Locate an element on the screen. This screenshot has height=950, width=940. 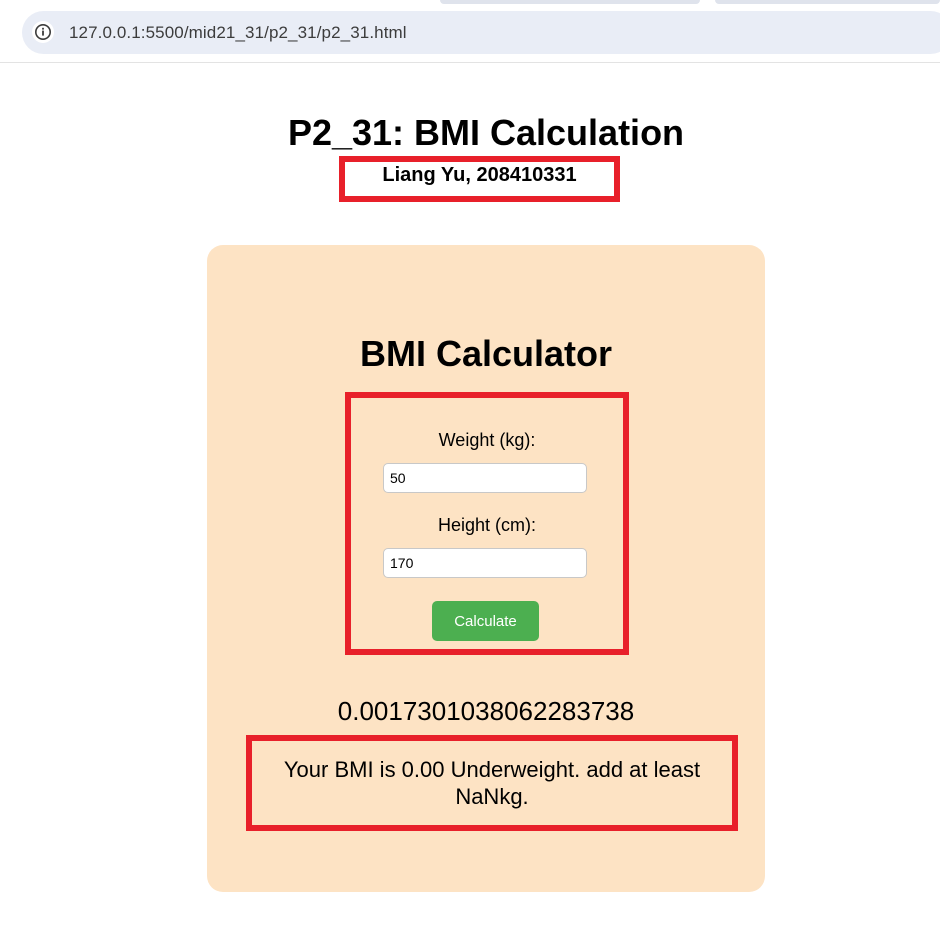
author-highlight-box: Liang Yu, 208410331 is located at coordinates (479, 179).